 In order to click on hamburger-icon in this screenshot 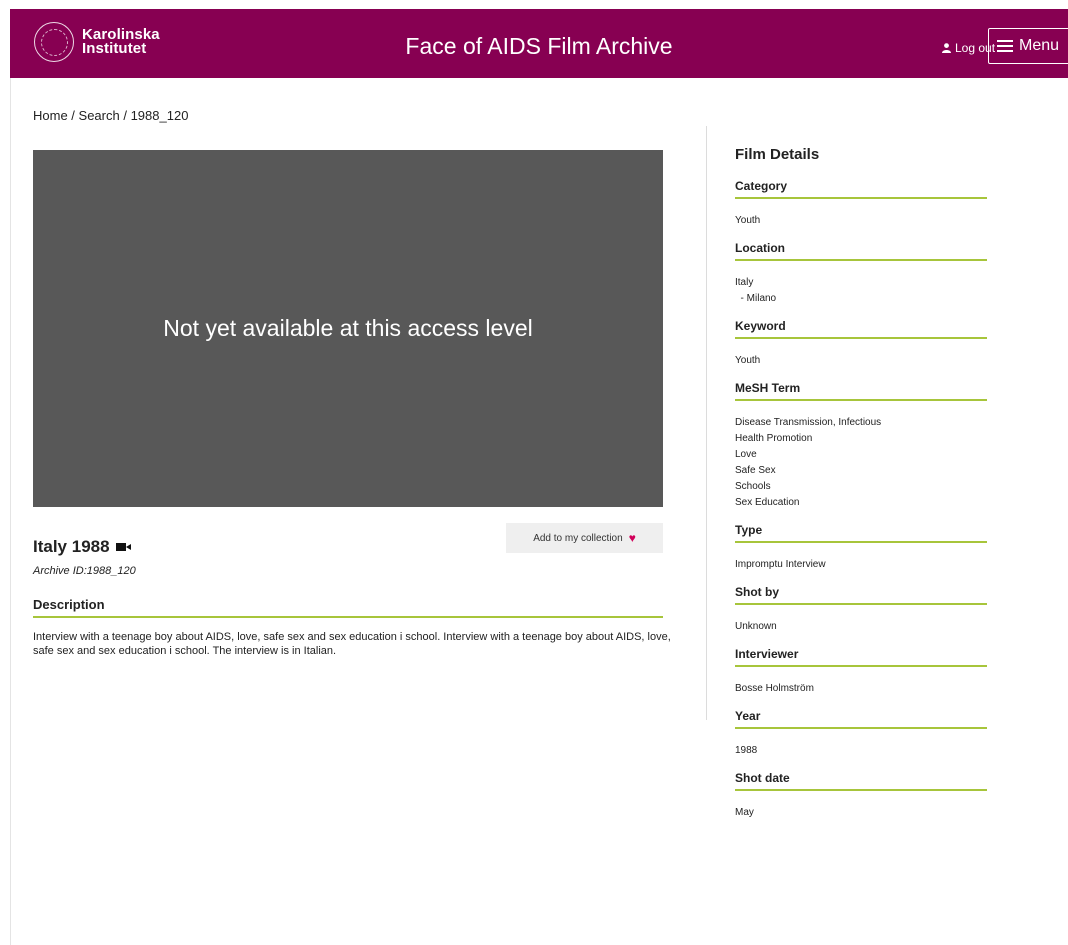, I will do `click(1005, 46)`.